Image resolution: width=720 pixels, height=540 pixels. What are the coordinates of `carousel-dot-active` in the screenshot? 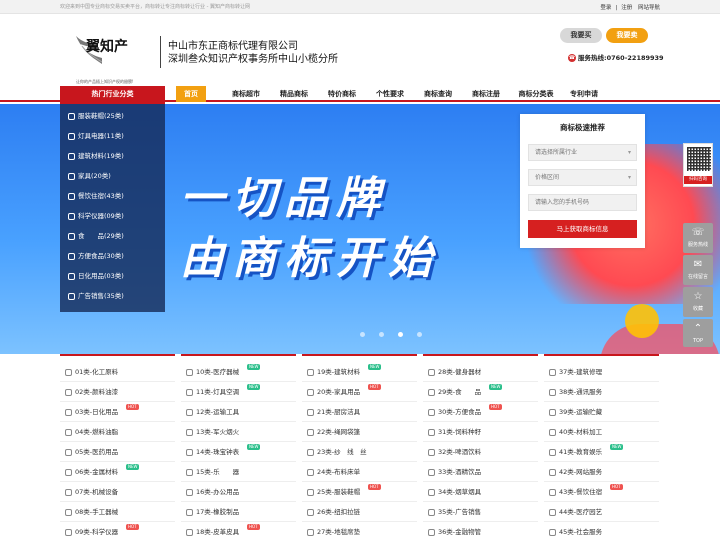 It's located at (400, 334).